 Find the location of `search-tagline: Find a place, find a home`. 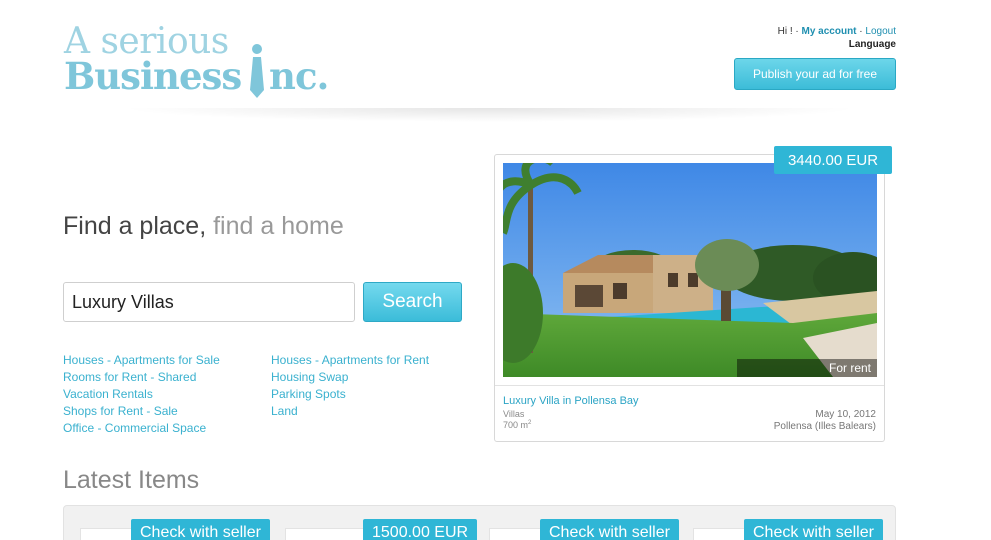

search-tagline: Find a place, find a home is located at coordinates (203, 226).